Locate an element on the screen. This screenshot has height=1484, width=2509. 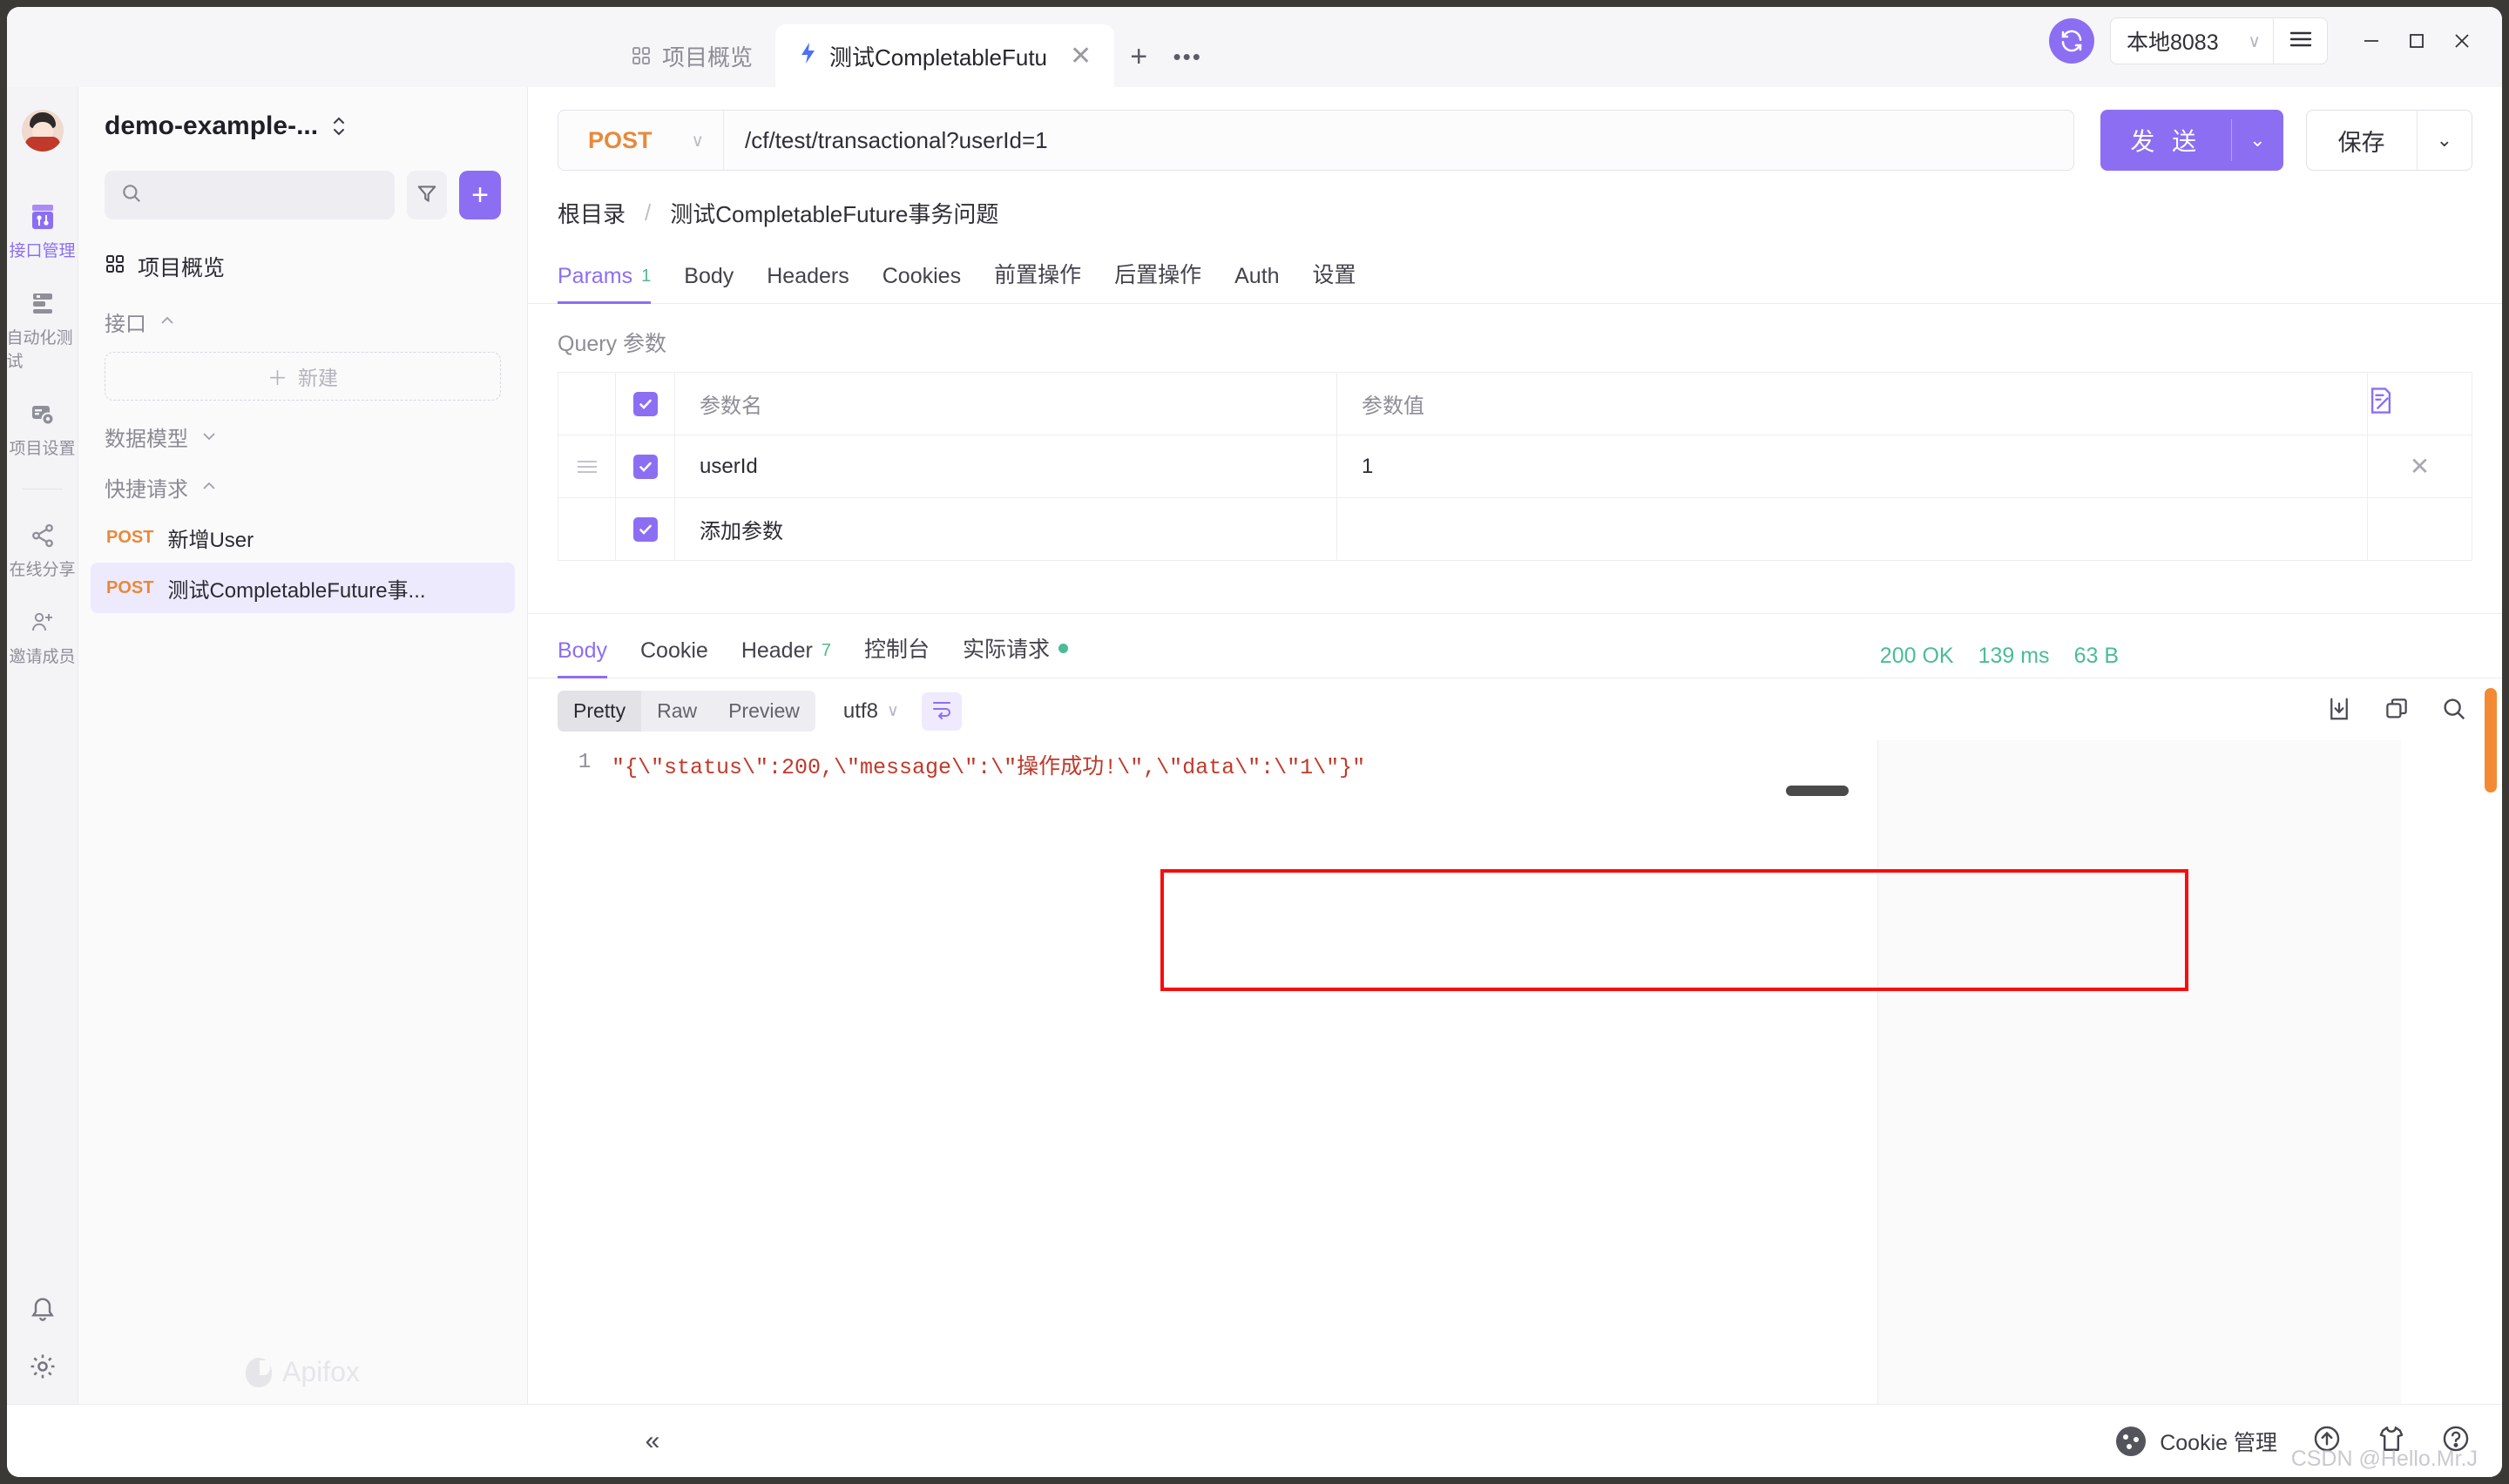
search-input is located at coordinates (250, 195).